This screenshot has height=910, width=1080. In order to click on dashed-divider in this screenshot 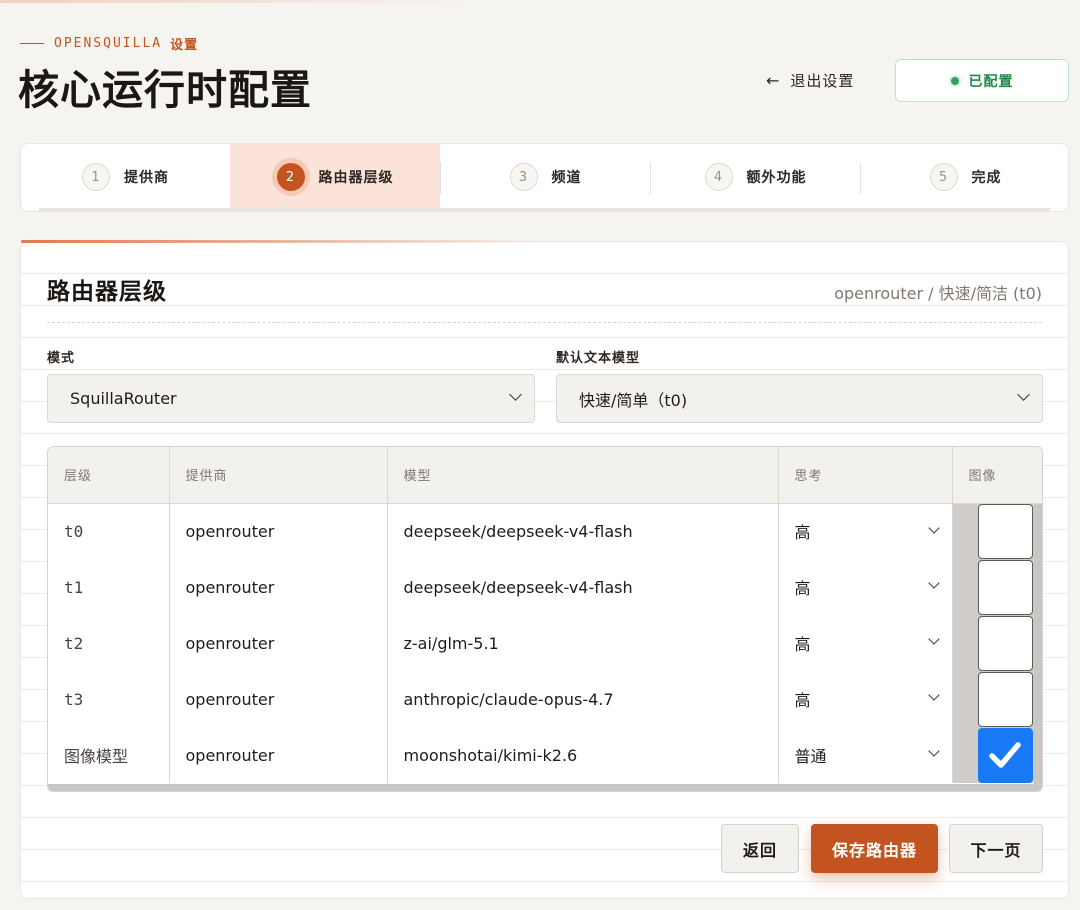, I will do `click(544, 322)`.